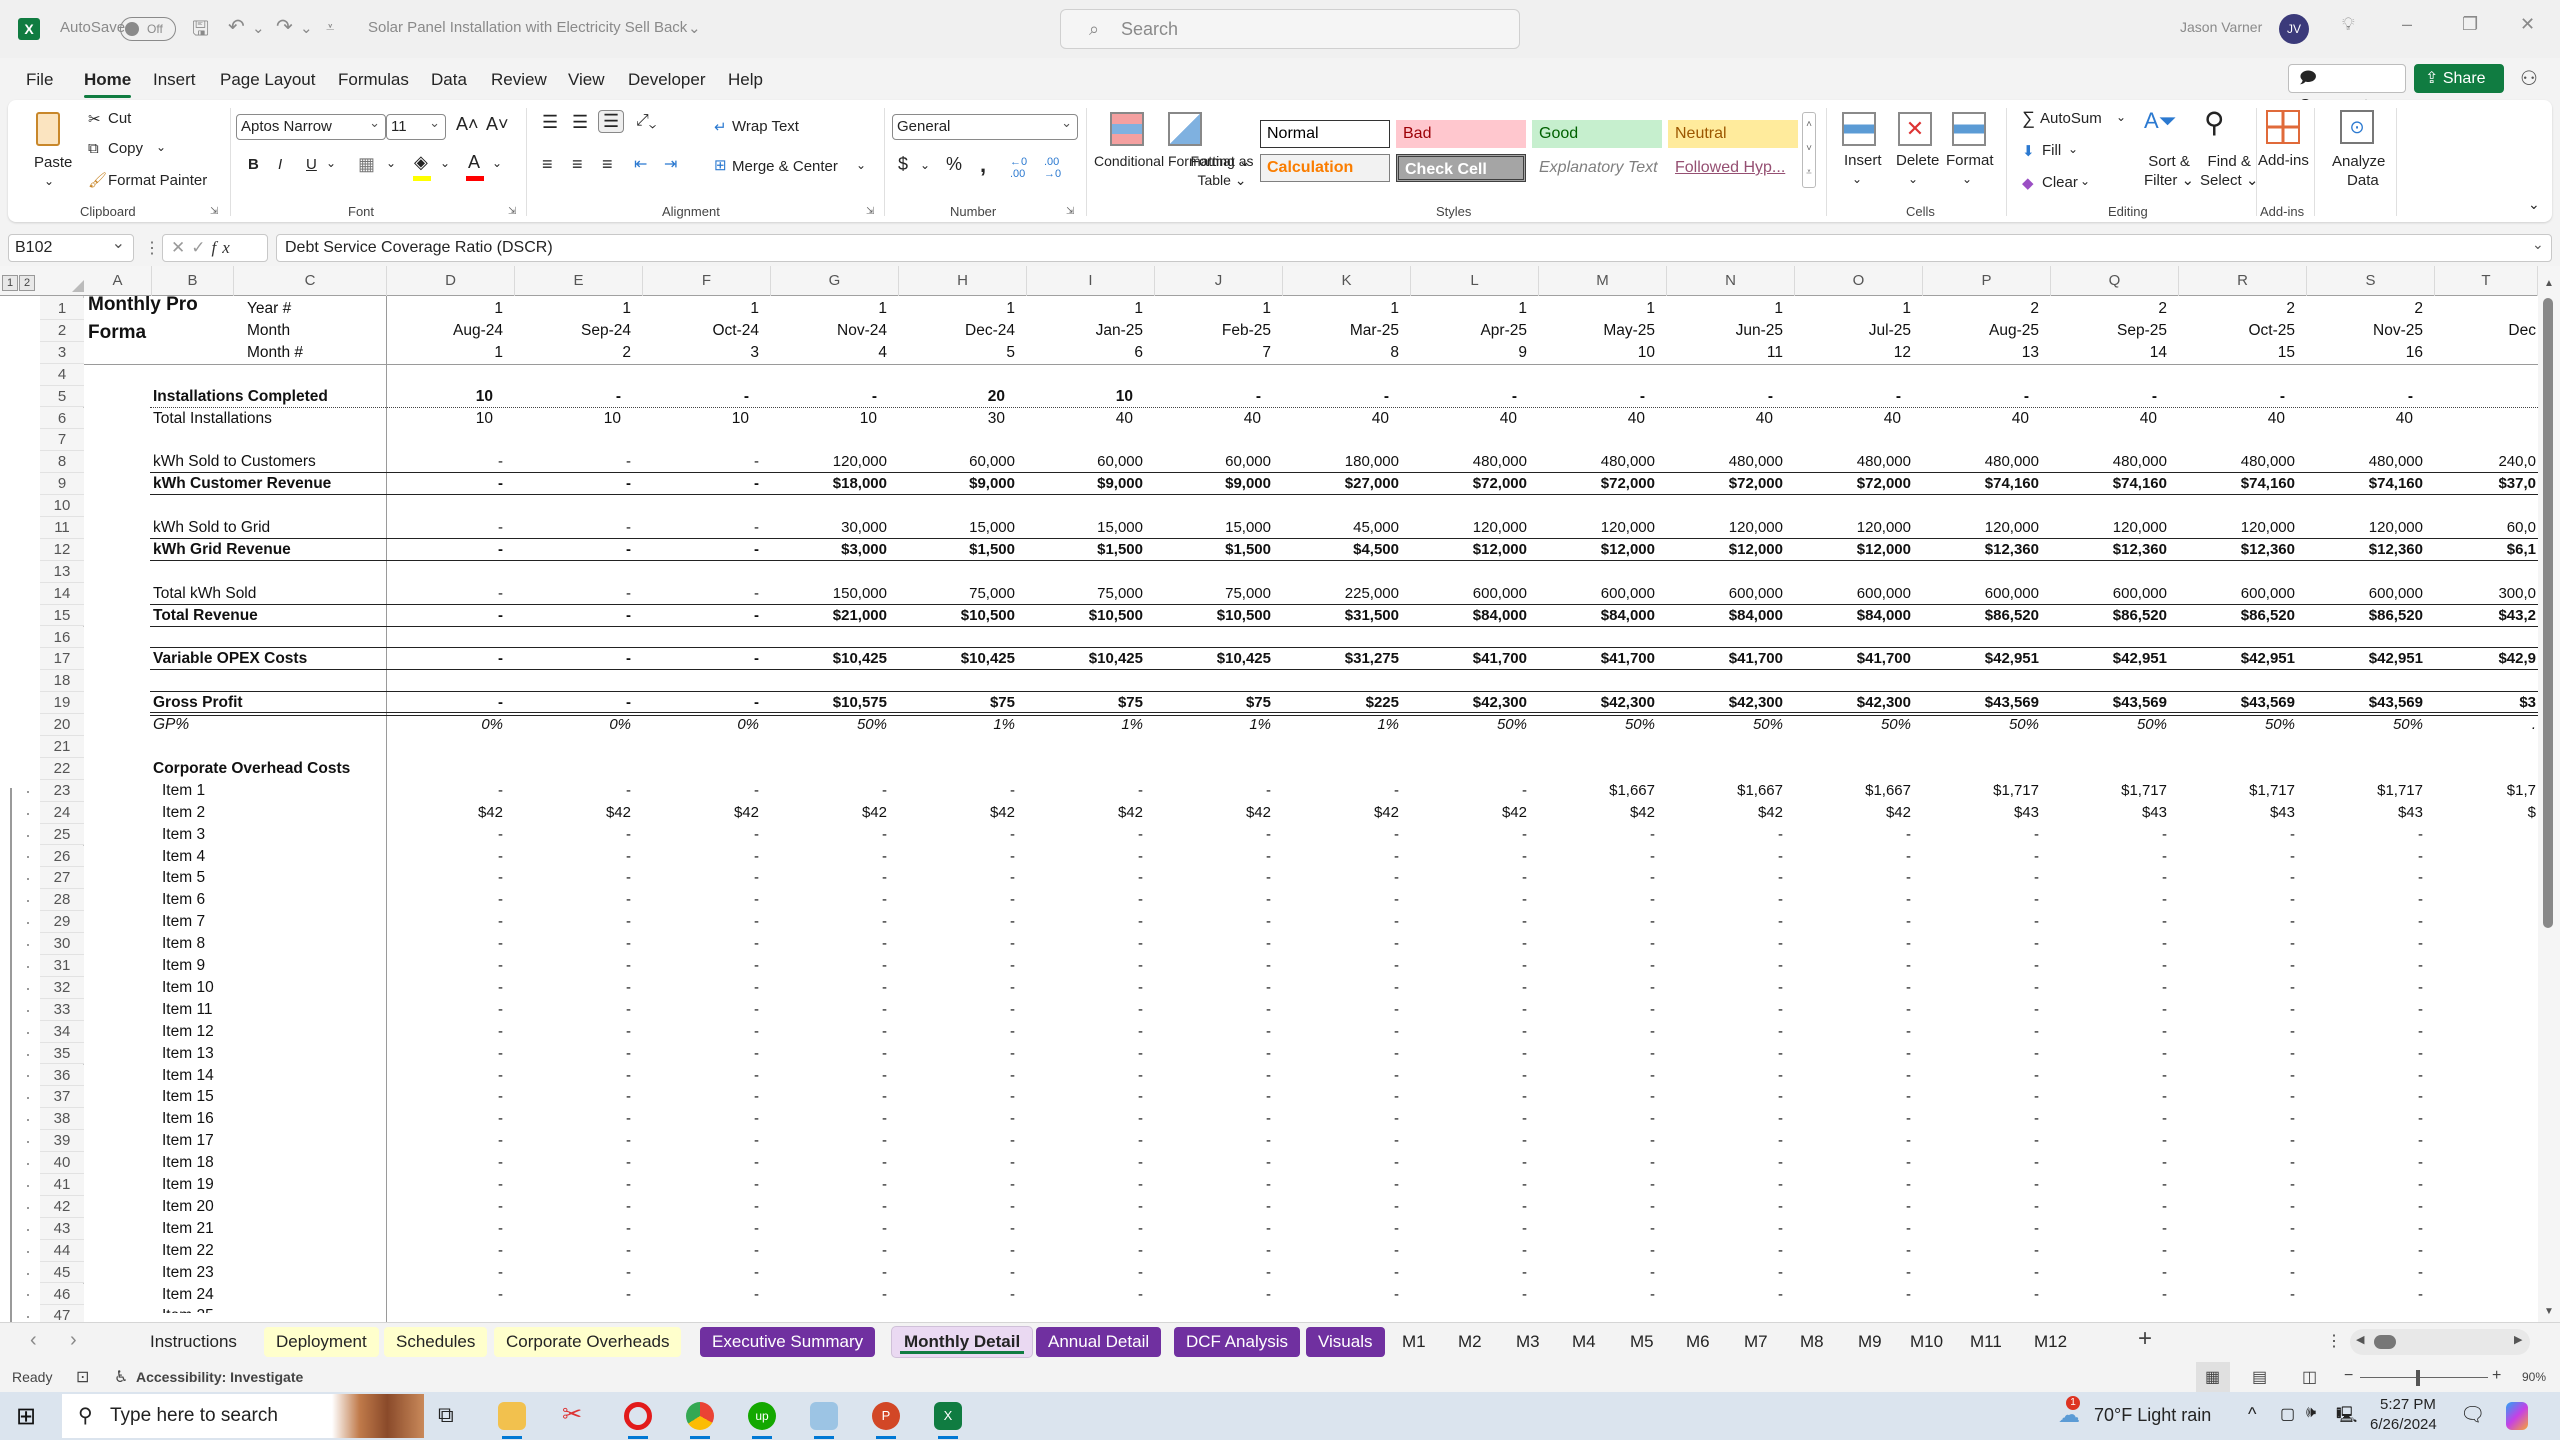 The width and height of the screenshot is (2560, 1440). I want to click on customize-qat-icon: ⩡, so click(330, 27).